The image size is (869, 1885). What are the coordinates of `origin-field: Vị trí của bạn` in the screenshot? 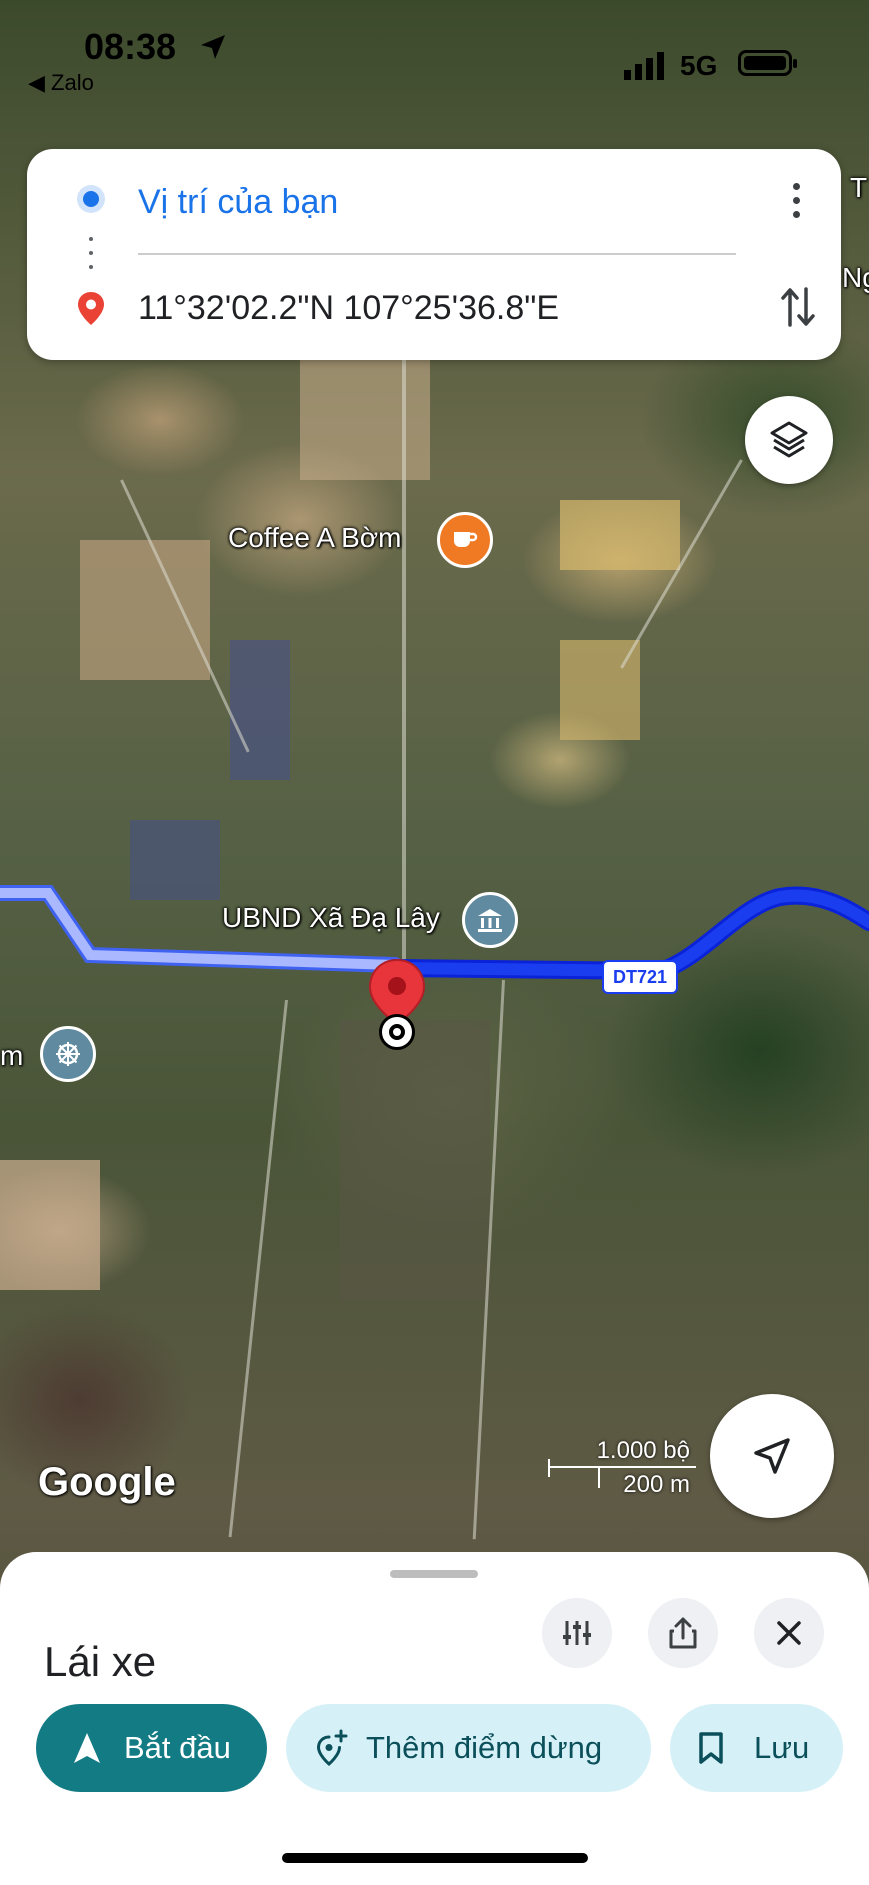 It's located at (238, 202).